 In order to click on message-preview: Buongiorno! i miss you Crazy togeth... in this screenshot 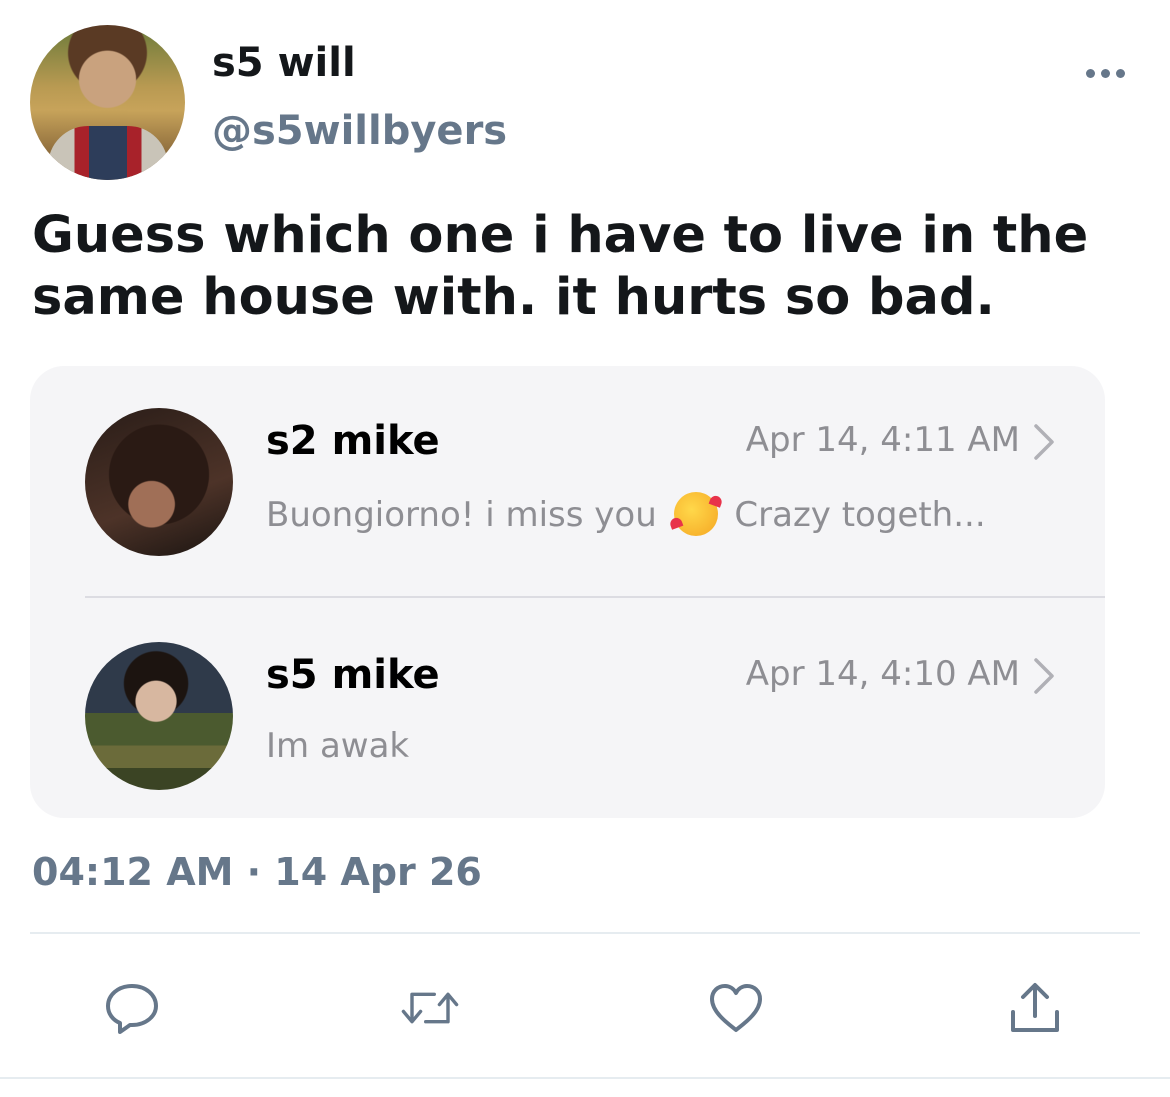, I will do `click(626, 514)`.